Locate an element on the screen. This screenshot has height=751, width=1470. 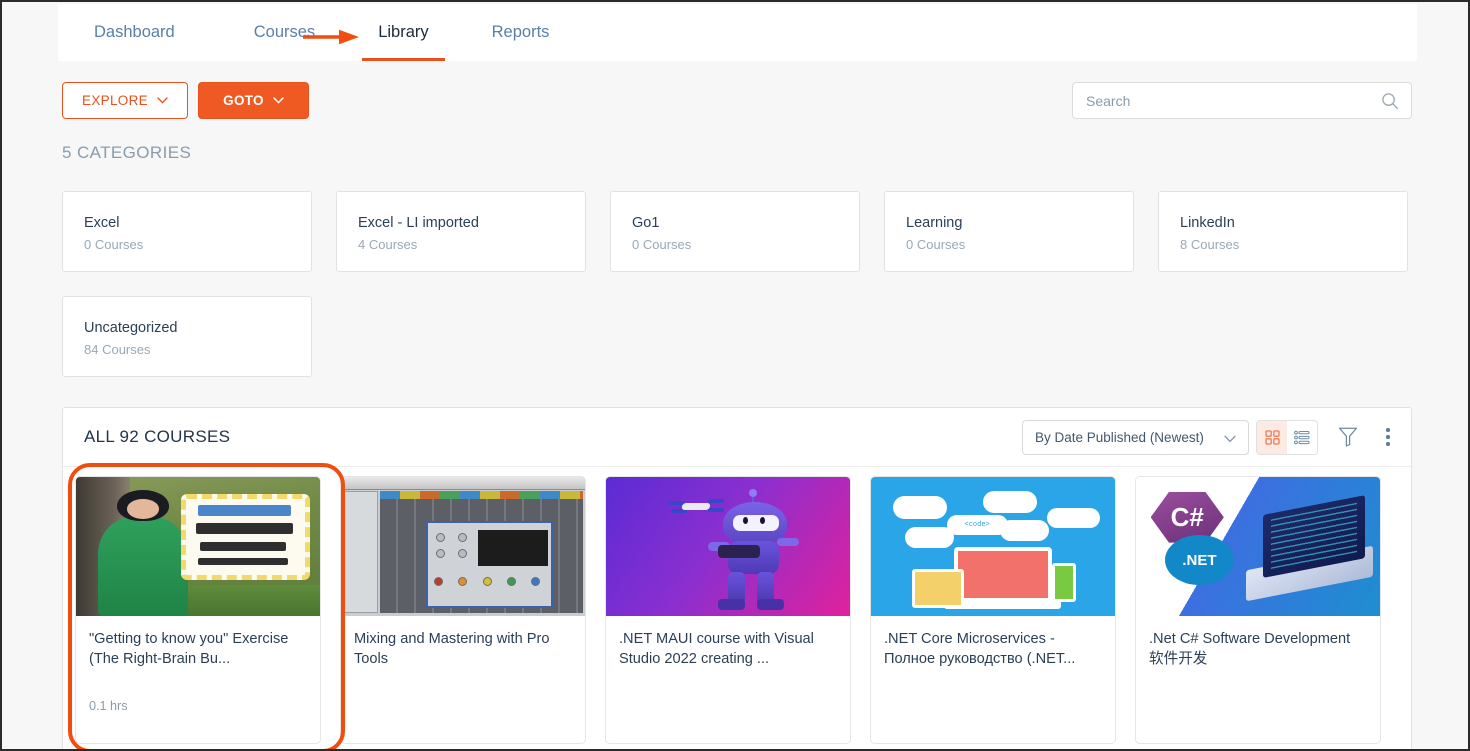
category-card-go1: Go1 0 Courses is located at coordinates (735, 231).